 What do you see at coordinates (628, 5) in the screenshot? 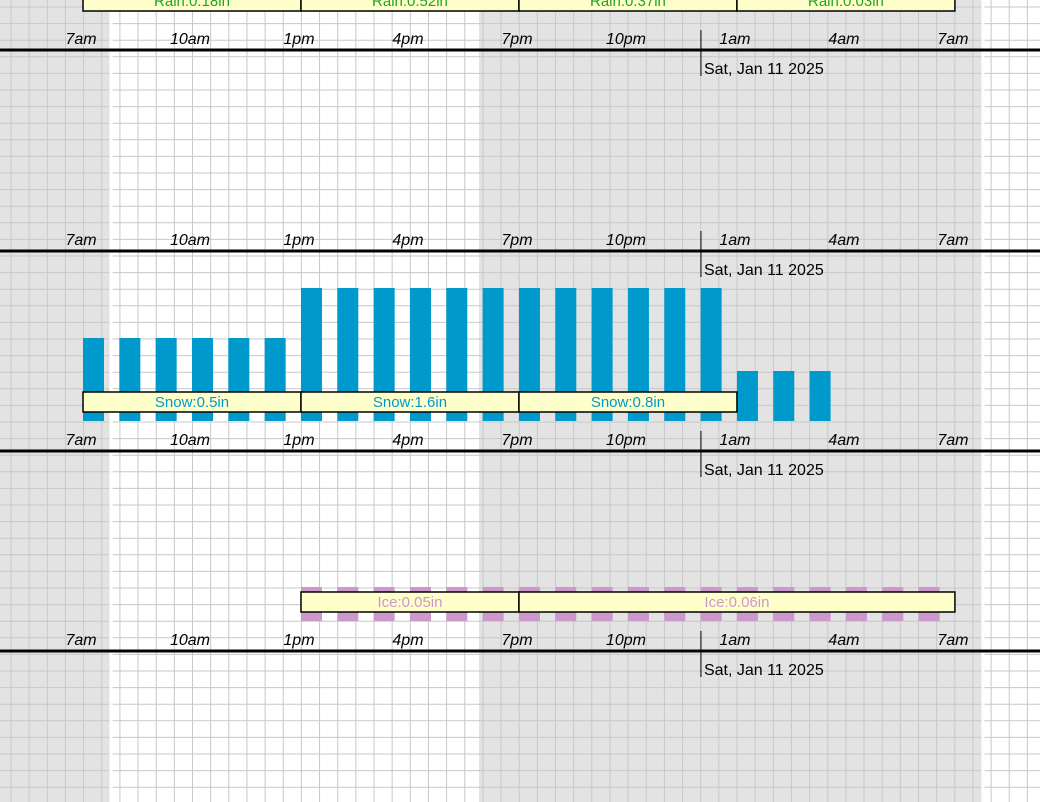
I see `period-label: Rain:0.37in` at bounding box center [628, 5].